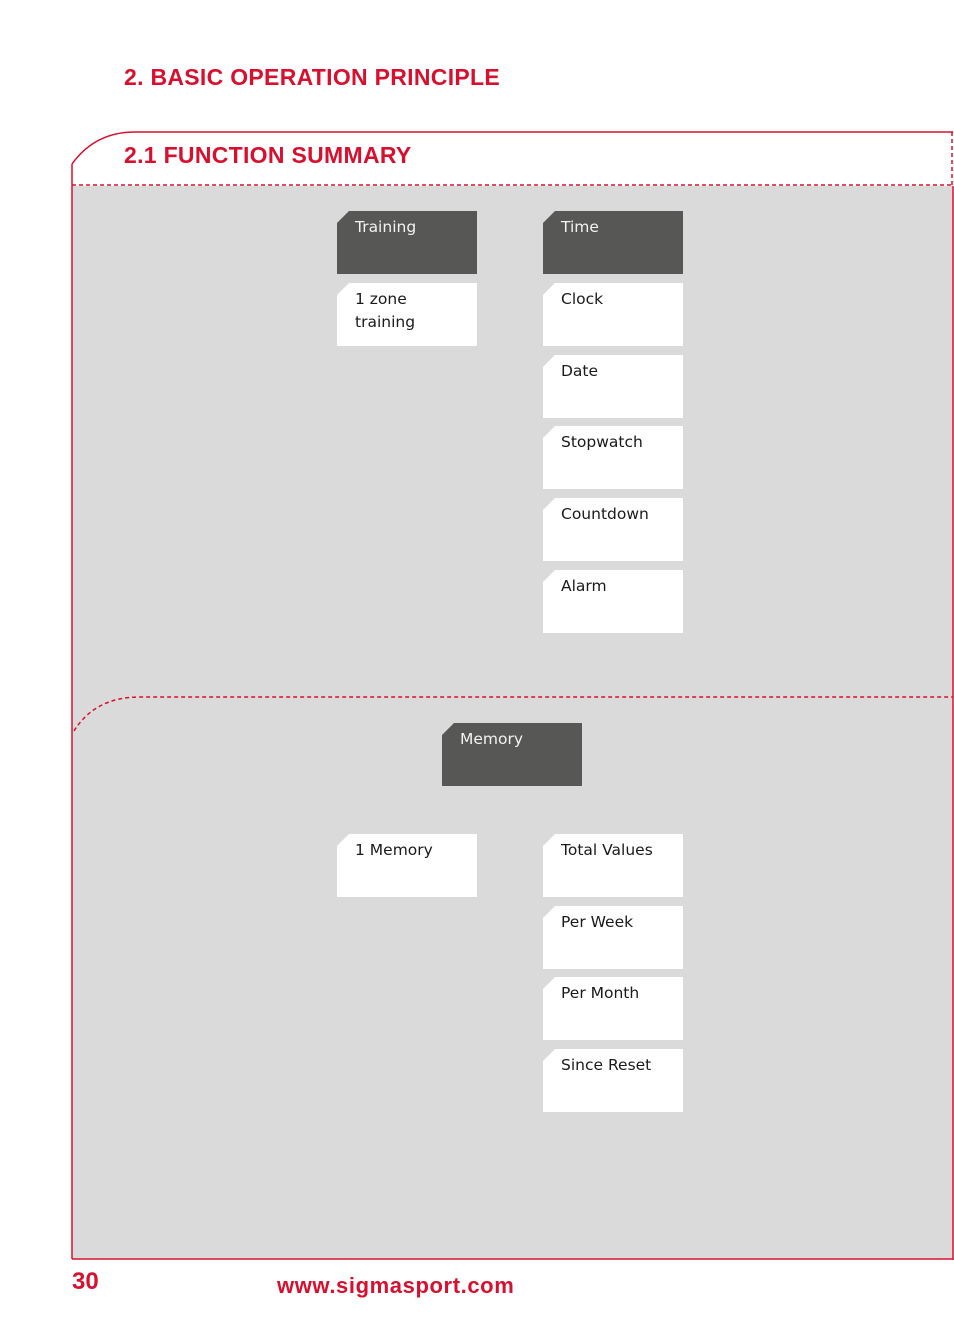  I want to click on item-box-clock: Clock, so click(613, 314).